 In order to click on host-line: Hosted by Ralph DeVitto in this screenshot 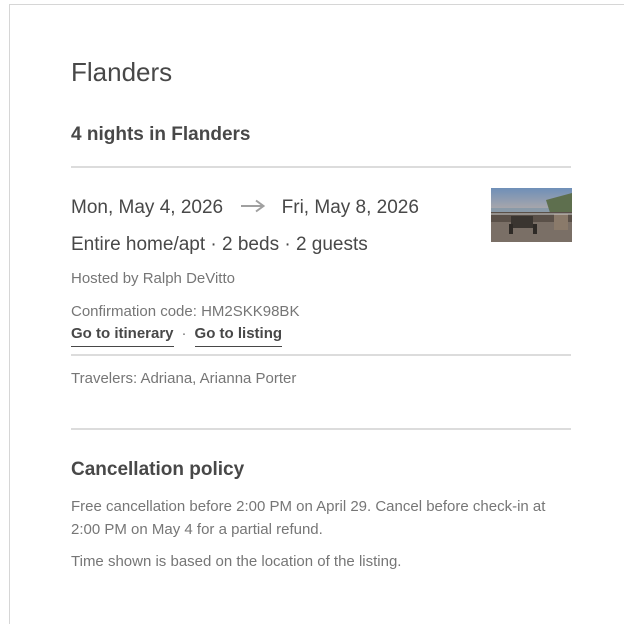, I will do `click(153, 278)`.